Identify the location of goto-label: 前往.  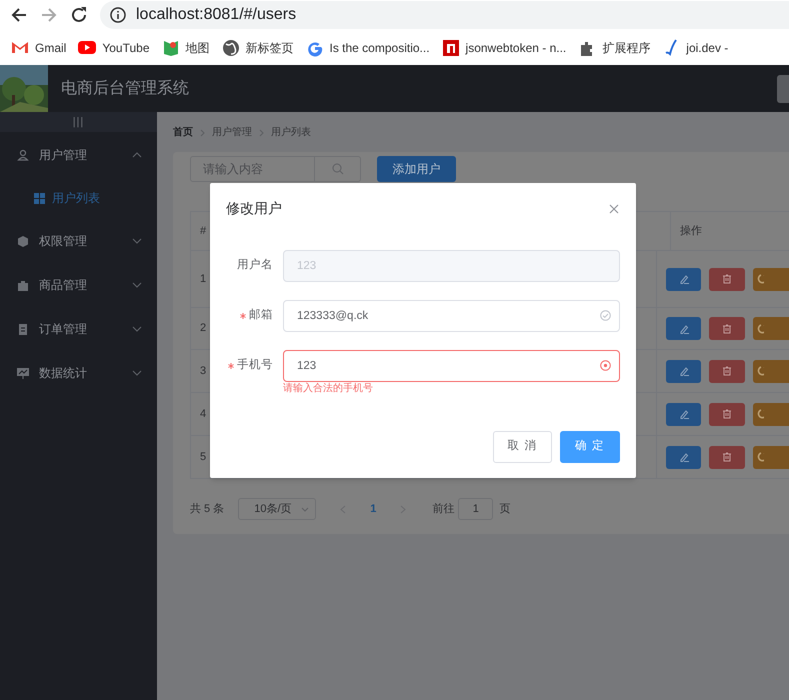
(443, 509).